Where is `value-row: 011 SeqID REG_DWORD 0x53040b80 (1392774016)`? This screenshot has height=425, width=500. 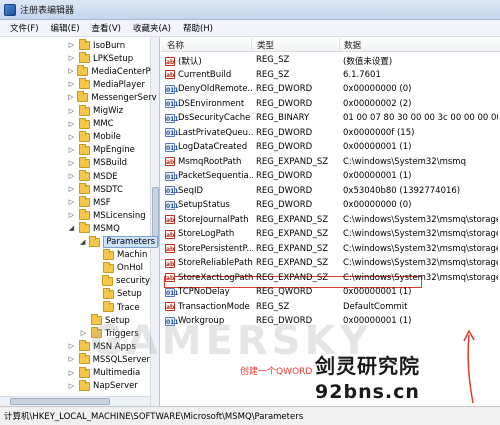
value-row: 011 SeqID REG_DWORD 0x53040b80 (1392774016) is located at coordinates (330, 191).